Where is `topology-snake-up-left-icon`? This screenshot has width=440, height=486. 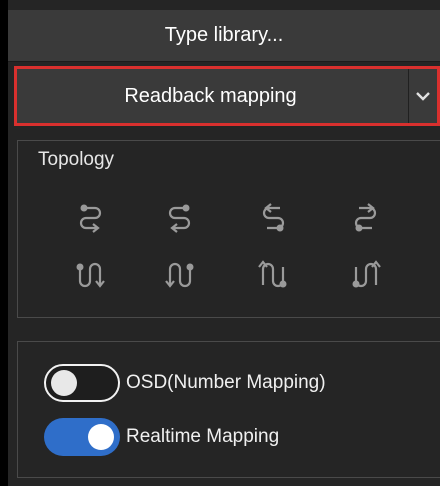 topology-snake-up-left-icon is located at coordinates (273, 274).